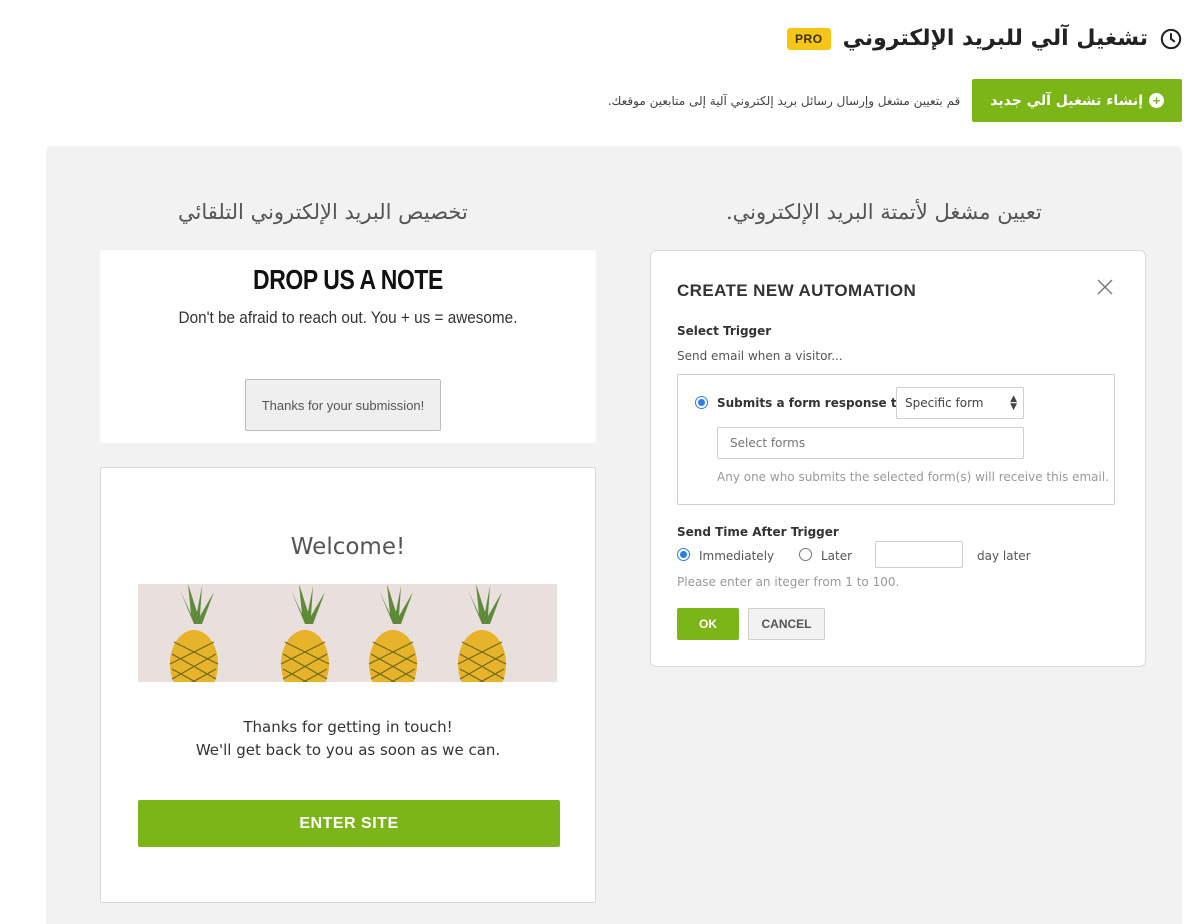  Describe the element at coordinates (683, 554) in the screenshot. I see `immediately-radio` at that location.